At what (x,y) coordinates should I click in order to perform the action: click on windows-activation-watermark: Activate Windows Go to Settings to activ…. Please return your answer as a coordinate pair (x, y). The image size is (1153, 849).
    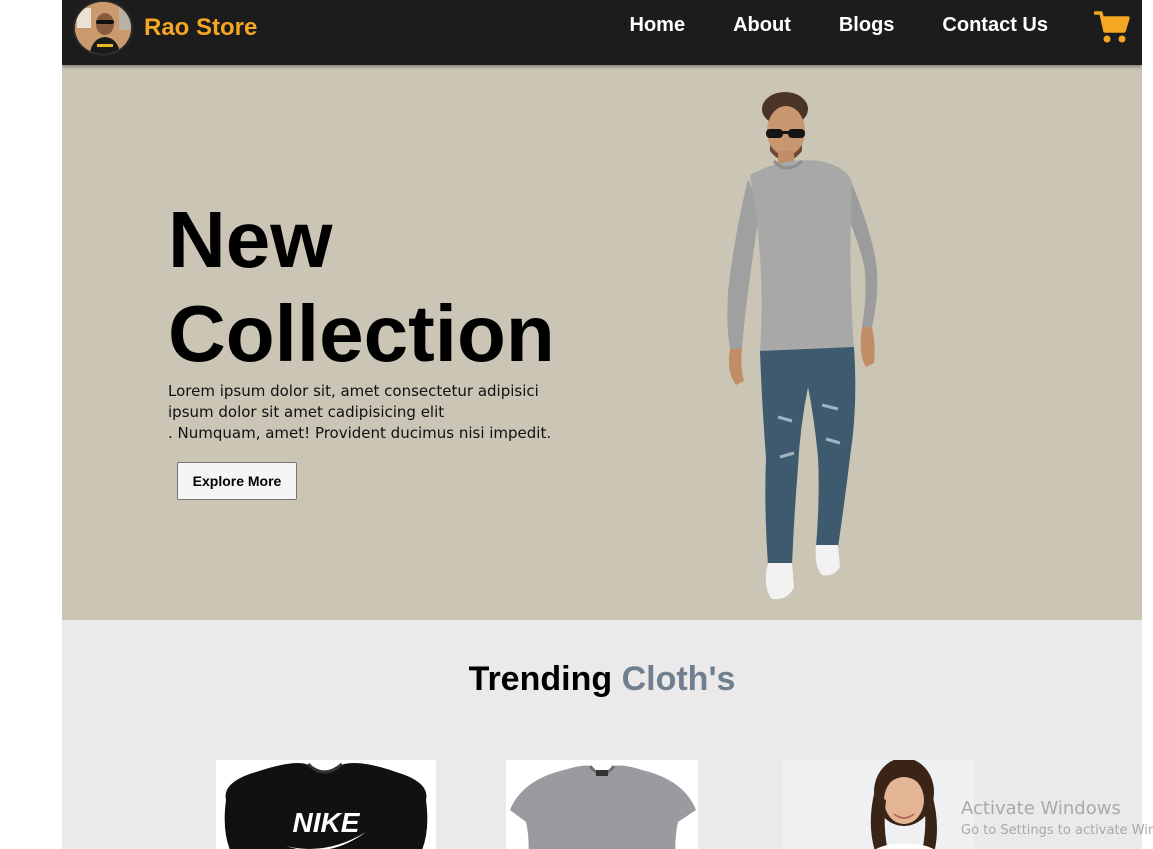
    Looking at the image, I should click on (1057, 818).